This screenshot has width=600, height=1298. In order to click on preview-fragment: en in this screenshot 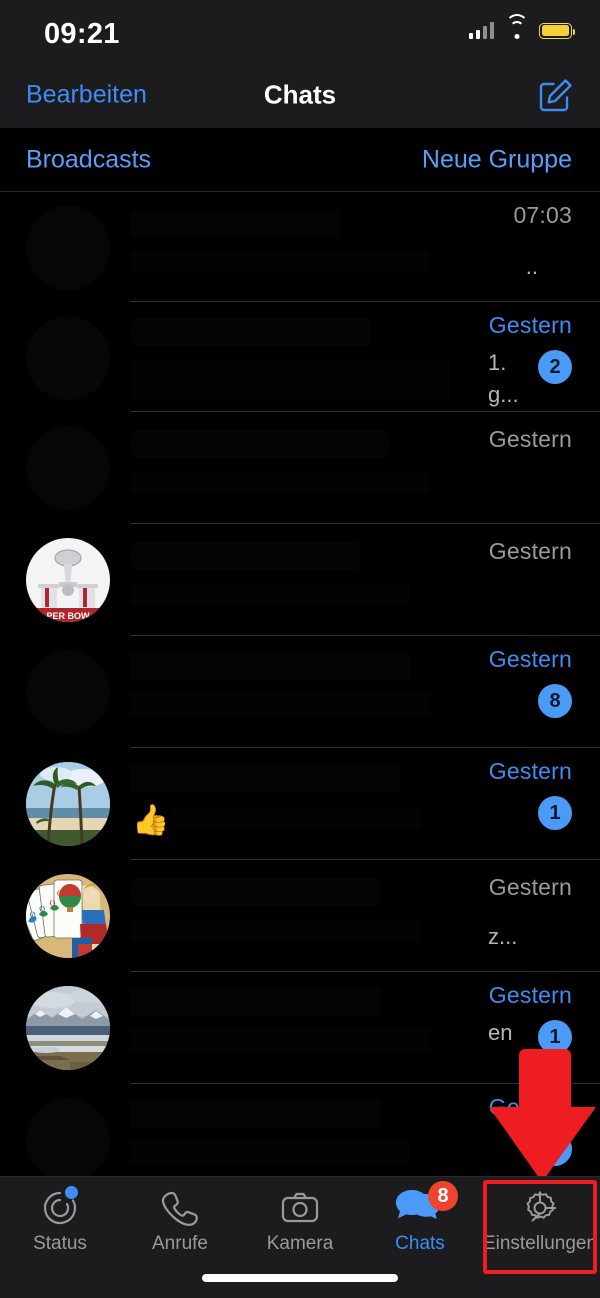, I will do `click(500, 1032)`.